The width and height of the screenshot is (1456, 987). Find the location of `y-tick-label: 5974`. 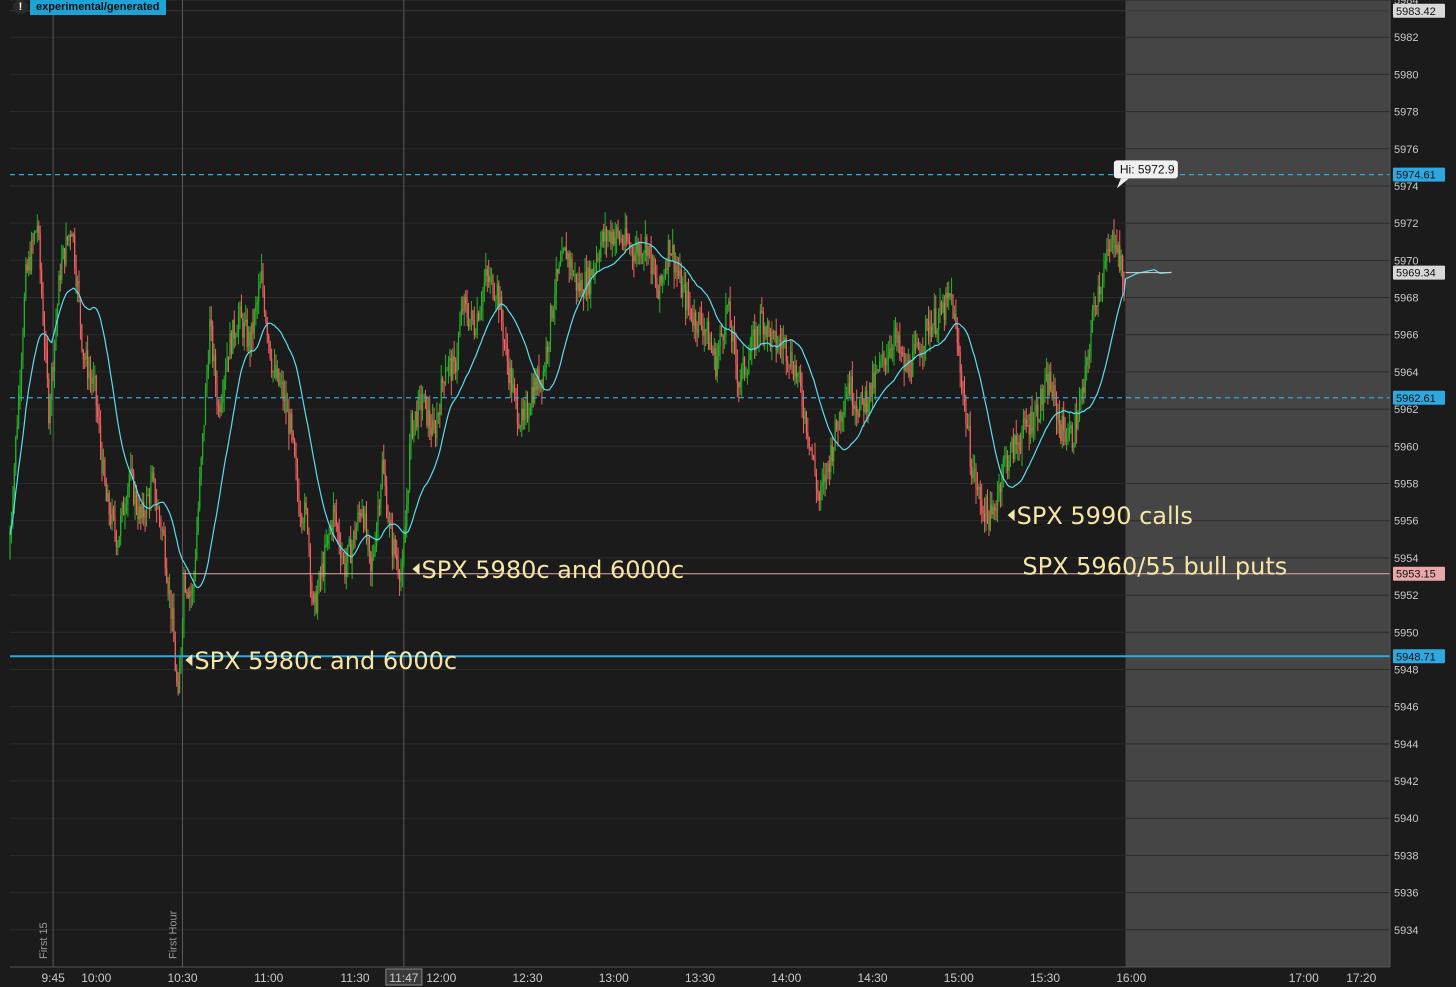

y-tick-label: 5974 is located at coordinates (1406, 187).